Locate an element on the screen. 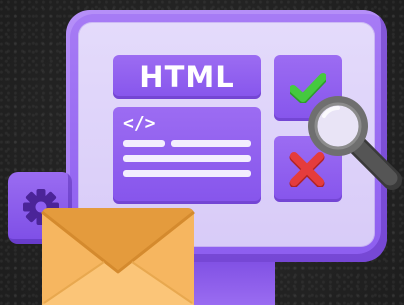  code-panel: </> is located at coordinates (187, 155).